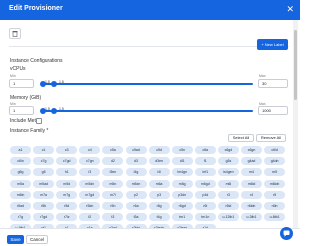 The width and height of the screenshot is (320, 246). I want to click on instance-family-chip: c7g, so click(44, 161).